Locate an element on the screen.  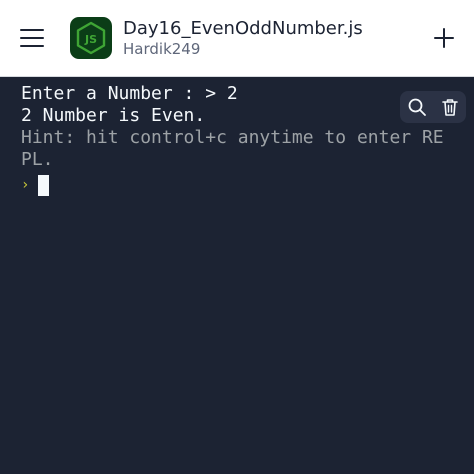
file-owner: Hardik249 is located at coordinates (162, 49).